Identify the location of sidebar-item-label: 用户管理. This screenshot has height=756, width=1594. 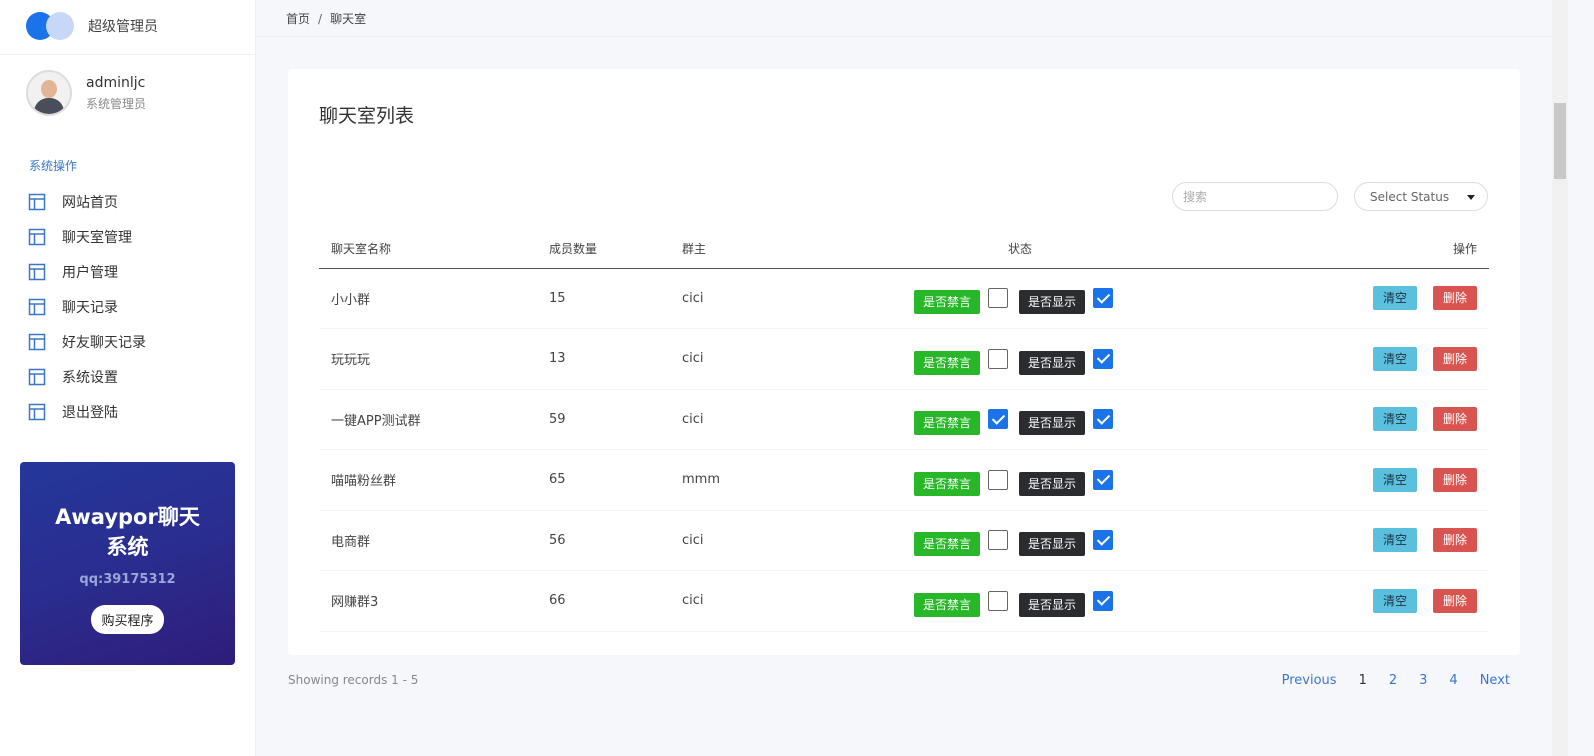
(90, 272).